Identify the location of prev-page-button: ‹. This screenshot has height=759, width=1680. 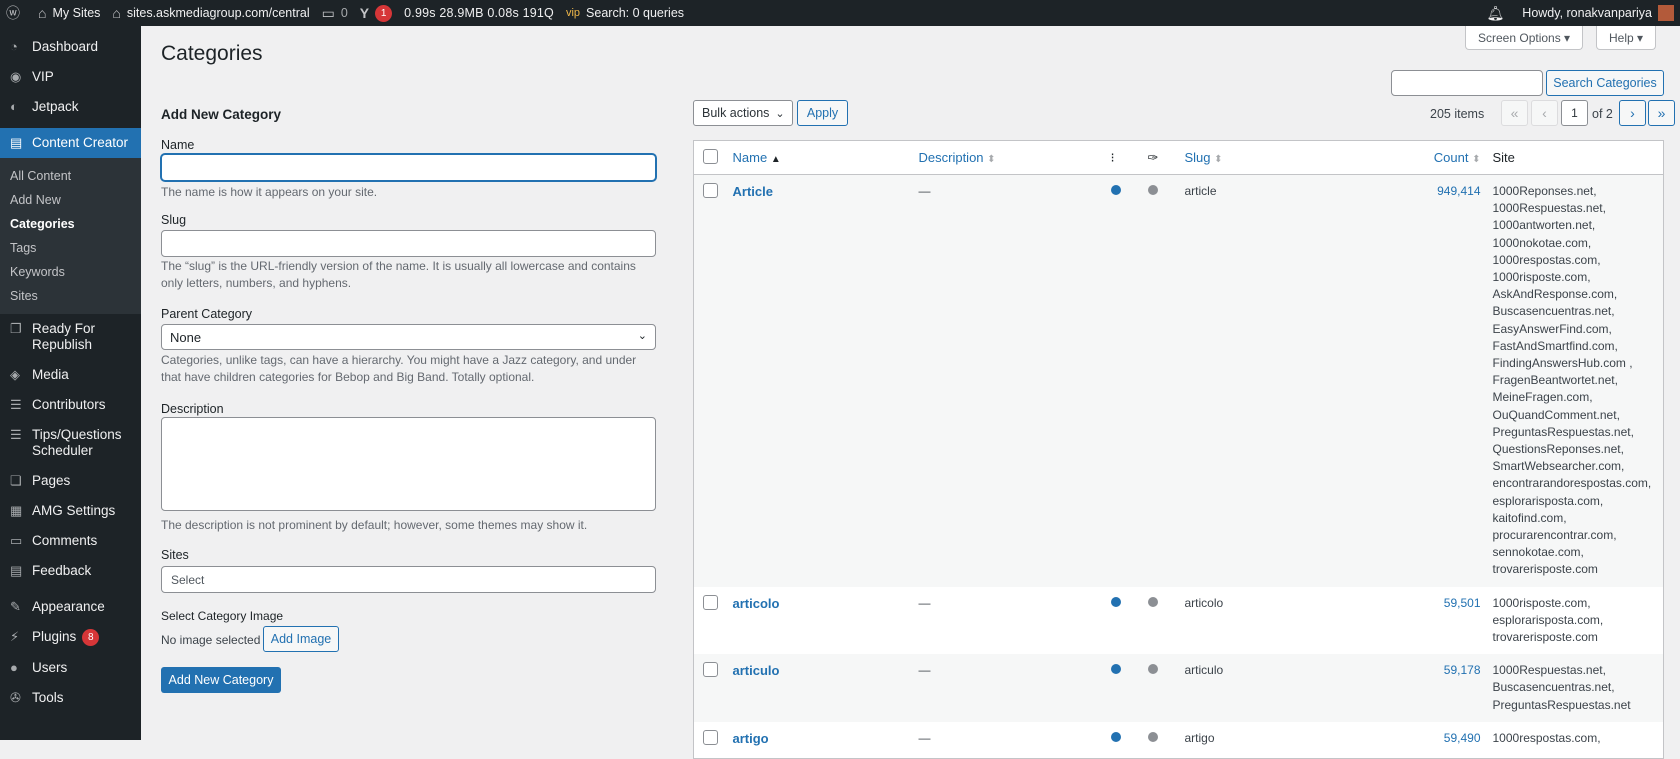
(1544, 113).